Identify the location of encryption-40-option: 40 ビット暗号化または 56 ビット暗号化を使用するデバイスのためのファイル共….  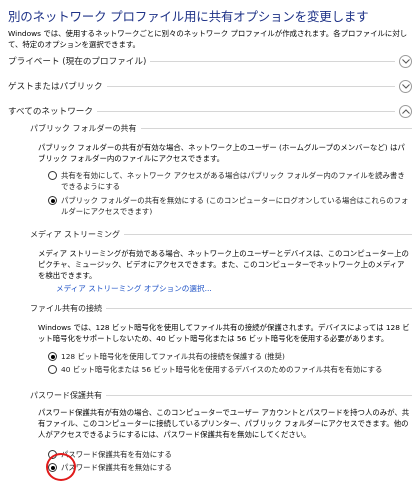
(229, 369).